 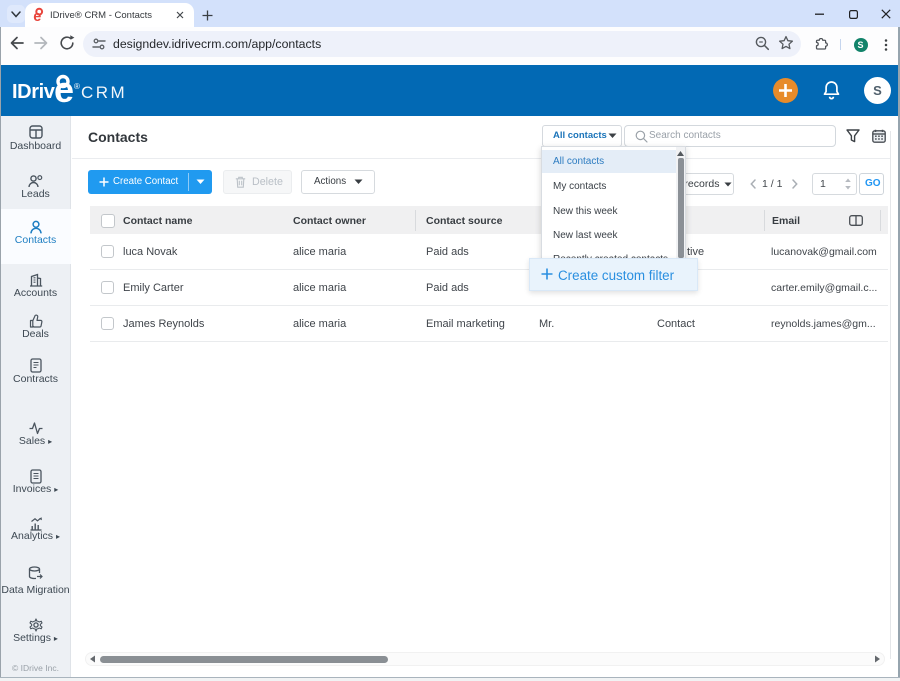 I want to click on svg-text: CRM, so click(x=104, y=92).